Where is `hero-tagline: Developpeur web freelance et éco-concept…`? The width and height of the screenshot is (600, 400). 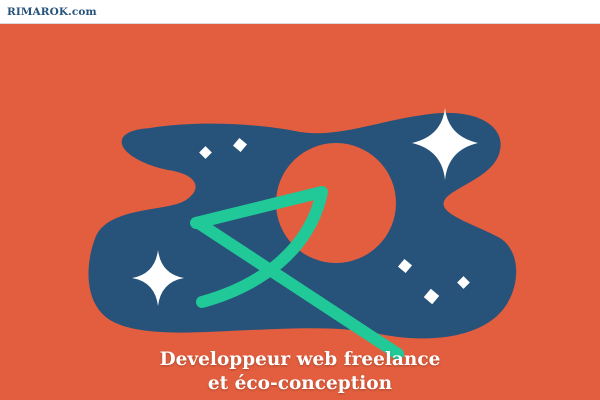 hero-tagline: Developpeur web freelance et éco-concept… is located at coordinates (300, 372).